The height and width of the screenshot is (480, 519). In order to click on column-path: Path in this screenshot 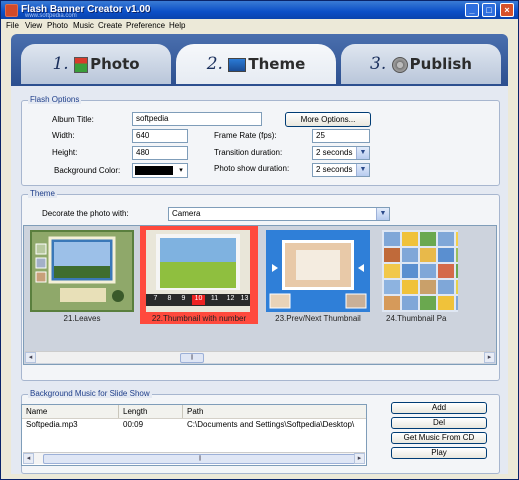, I will do `click(195, 411)`.